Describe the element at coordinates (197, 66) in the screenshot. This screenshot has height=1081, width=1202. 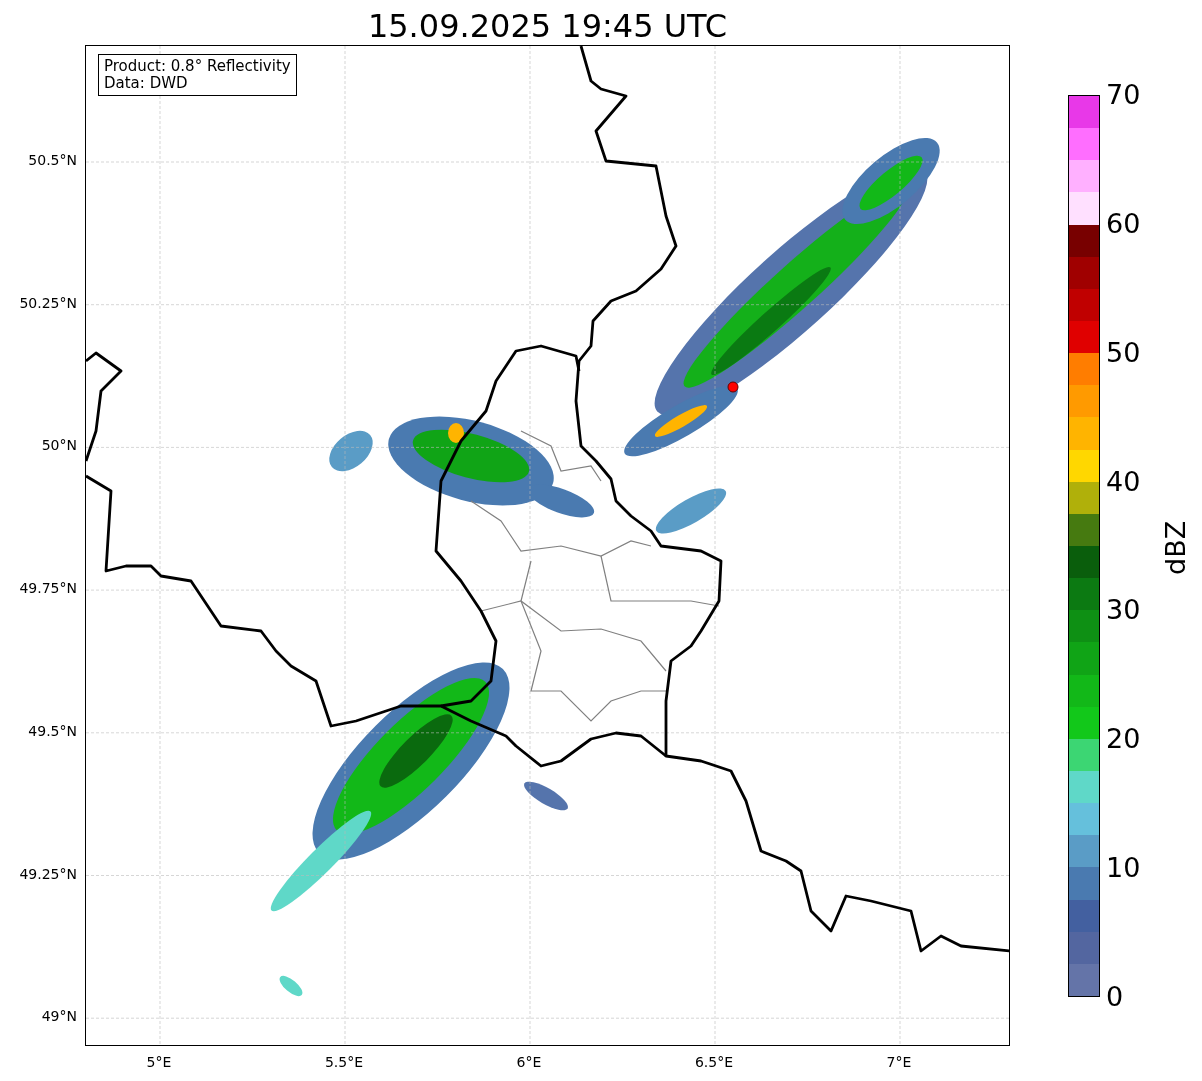
I see `info-text: Product: 0.8° Reflectivity` at that location.